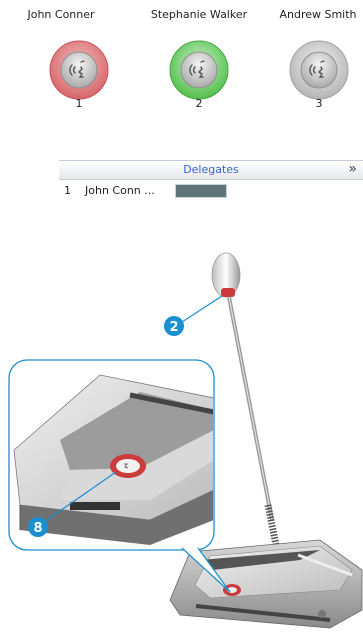 Image resolution: width=363 pixels, height=633 pixels. I want to click on microphone-head, so click(226, 275).